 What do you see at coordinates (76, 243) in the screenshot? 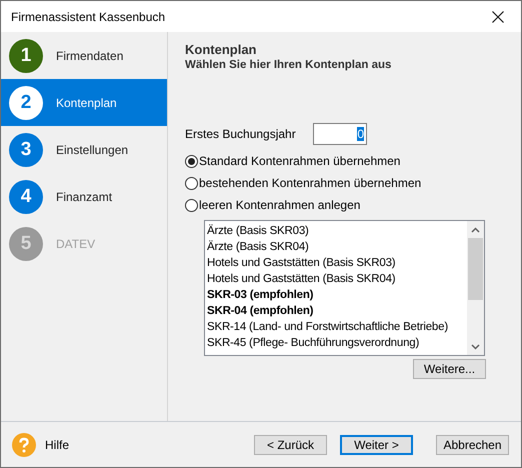
I see `step-label: DATEV` at bounding box center [76, 243].